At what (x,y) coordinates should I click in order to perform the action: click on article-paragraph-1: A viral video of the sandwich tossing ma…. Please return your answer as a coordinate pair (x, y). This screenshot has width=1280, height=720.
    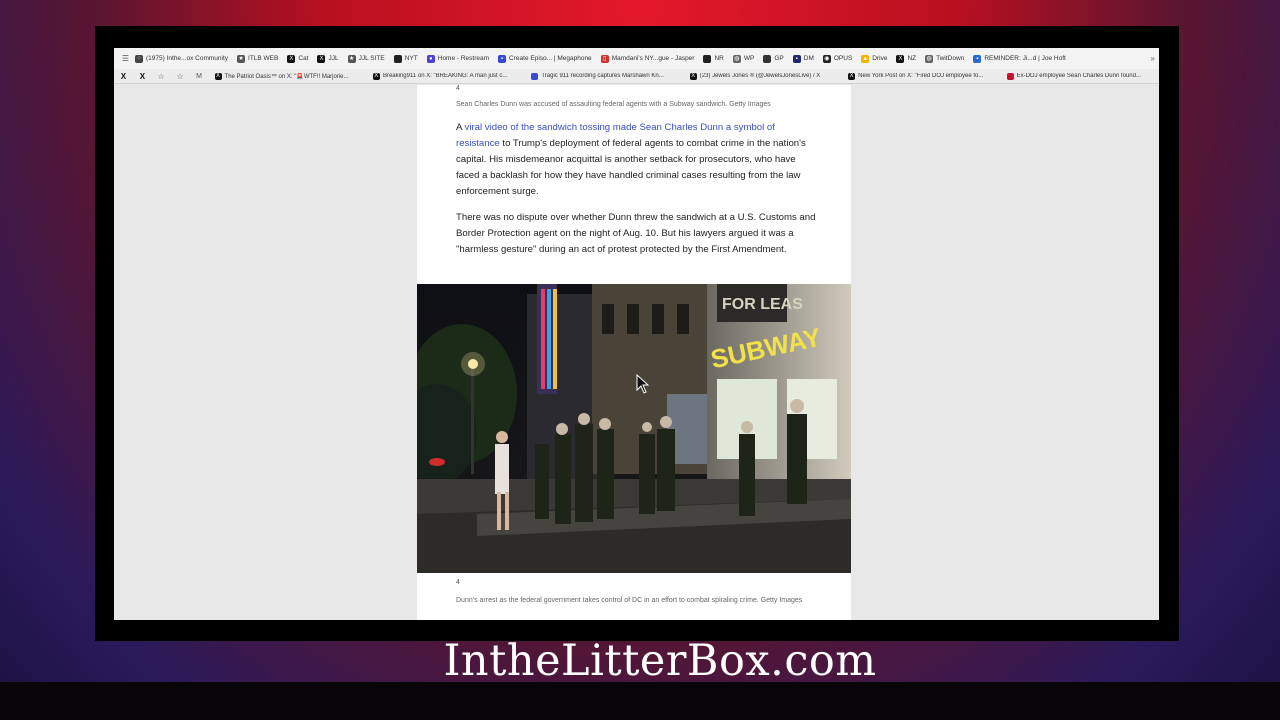
    Looking at the image, I should click on (631, 159).